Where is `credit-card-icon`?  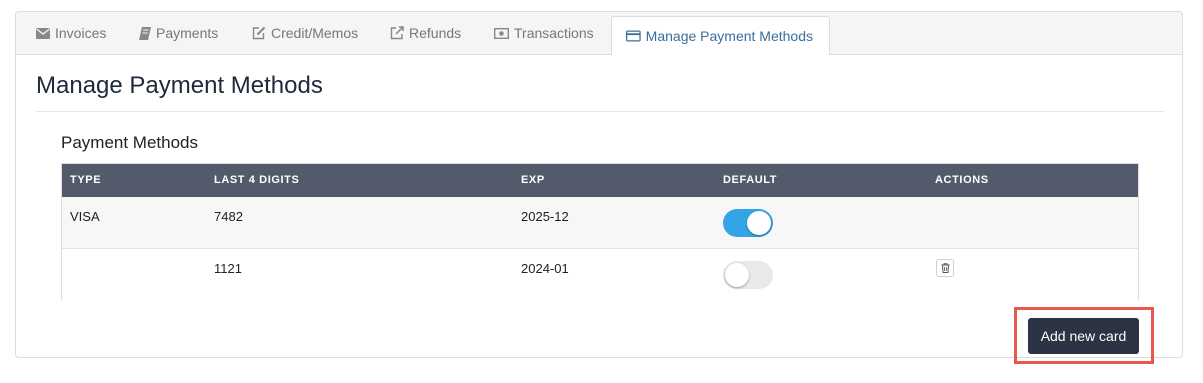
credit-card-icon is located at coordinates (633, 36).